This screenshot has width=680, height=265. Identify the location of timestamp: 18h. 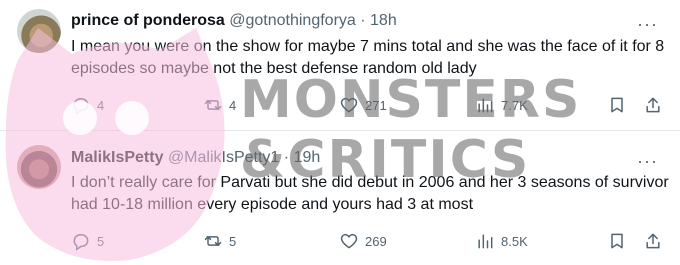
(383, 20).